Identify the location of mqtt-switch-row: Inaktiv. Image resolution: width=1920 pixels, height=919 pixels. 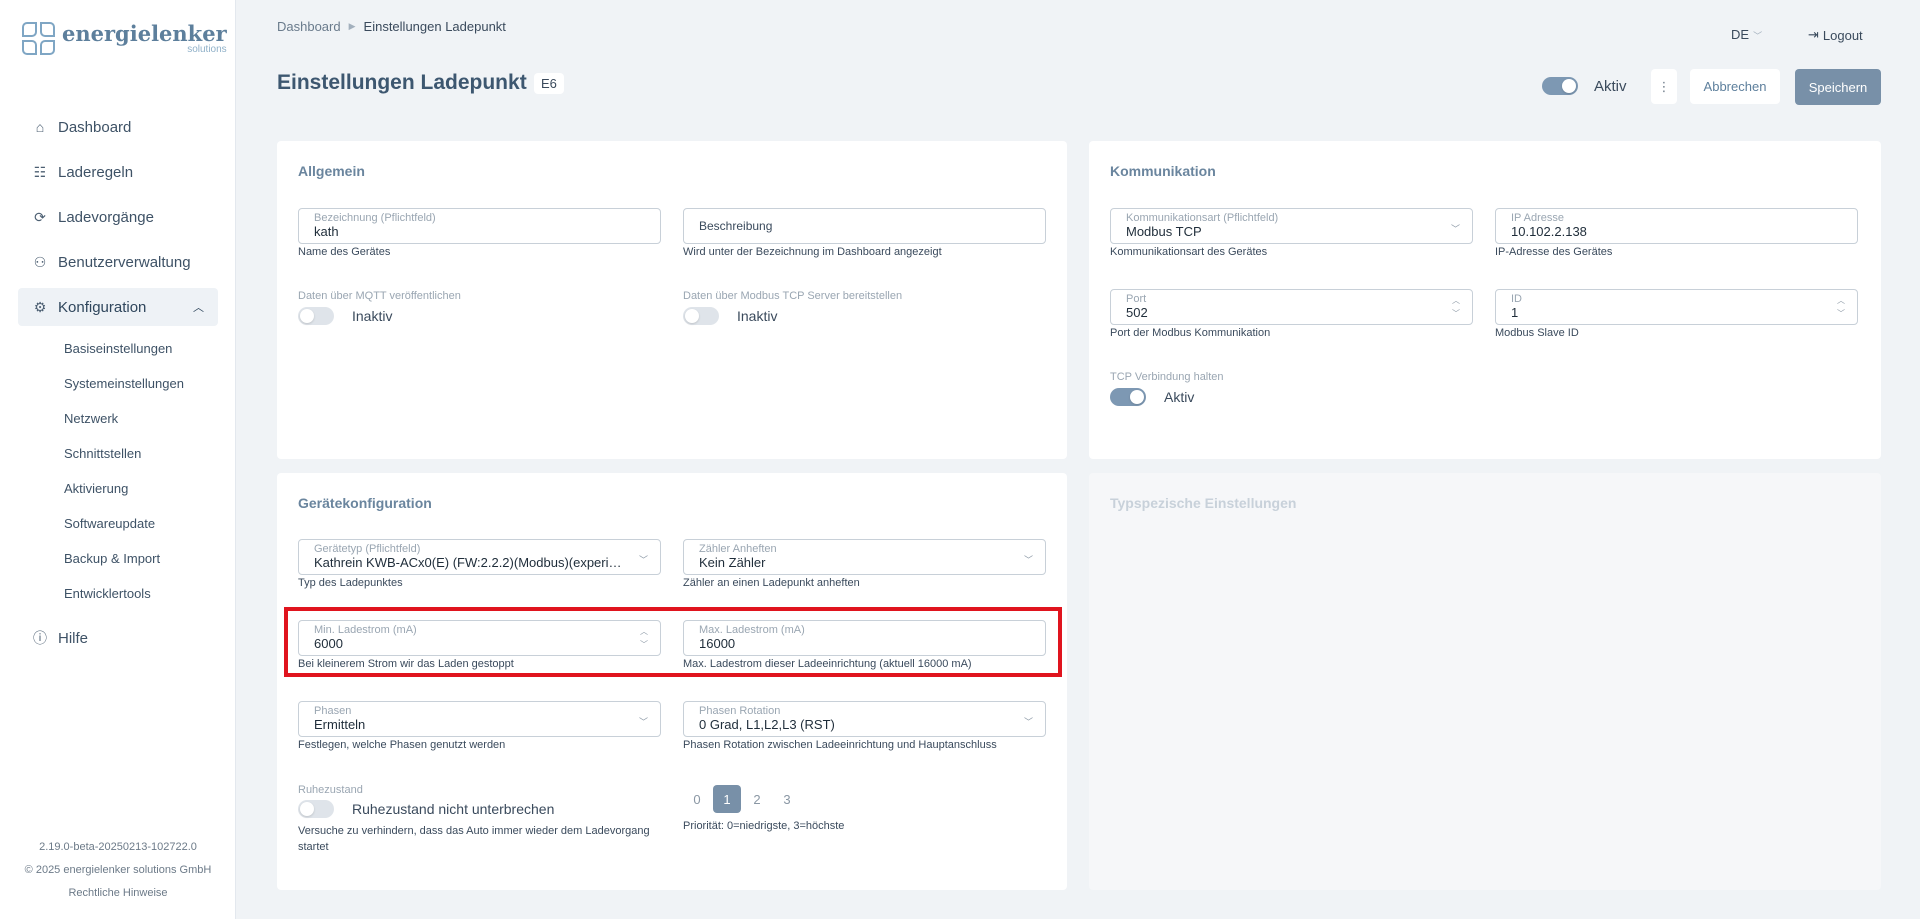
(345, 316).